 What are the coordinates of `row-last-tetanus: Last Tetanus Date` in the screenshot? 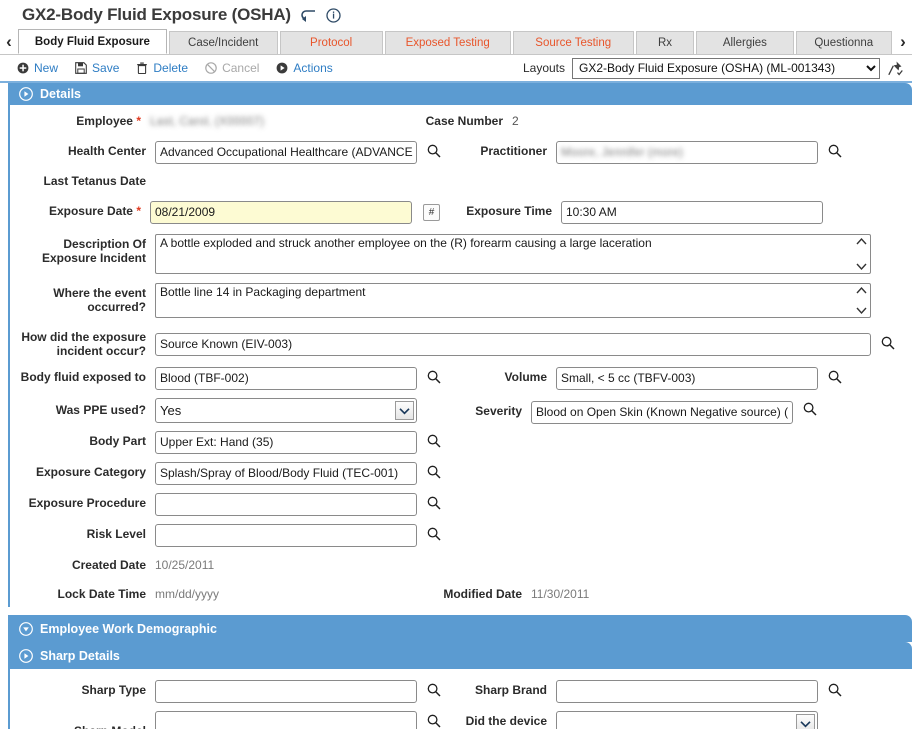 It's located at (461, 182).